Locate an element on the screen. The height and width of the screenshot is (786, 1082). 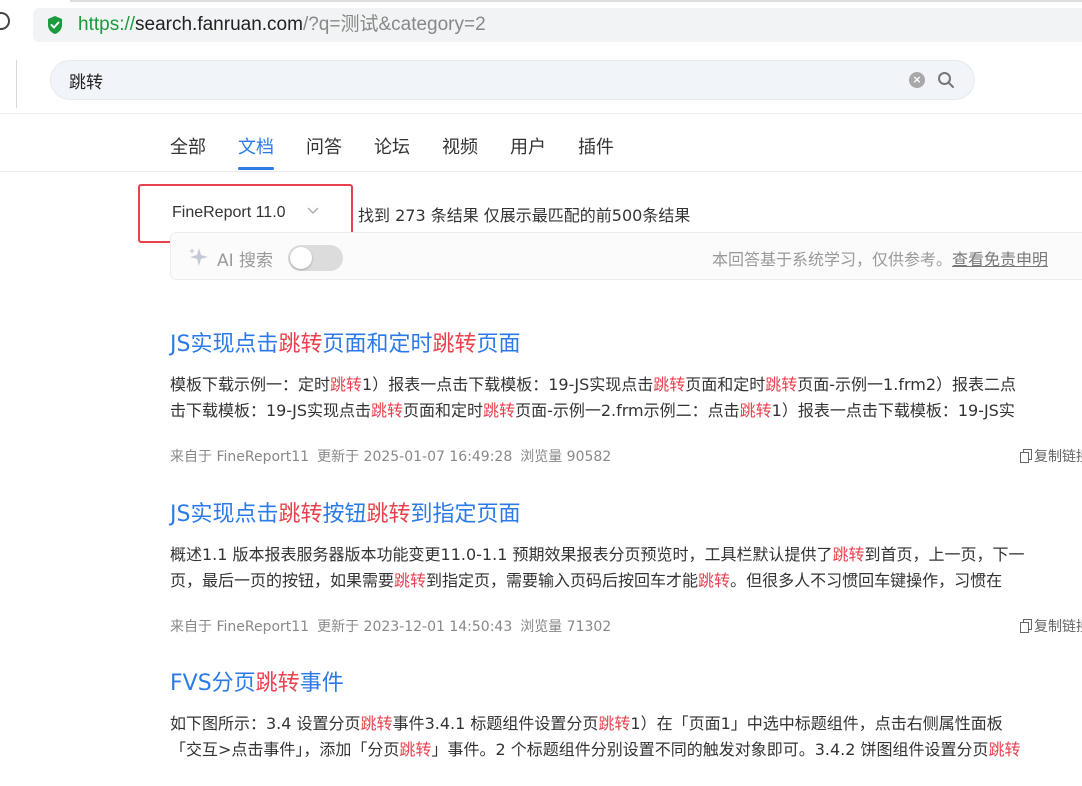
text-segment: 到首页，上一页，下一 is located at coordinates (944, 554).